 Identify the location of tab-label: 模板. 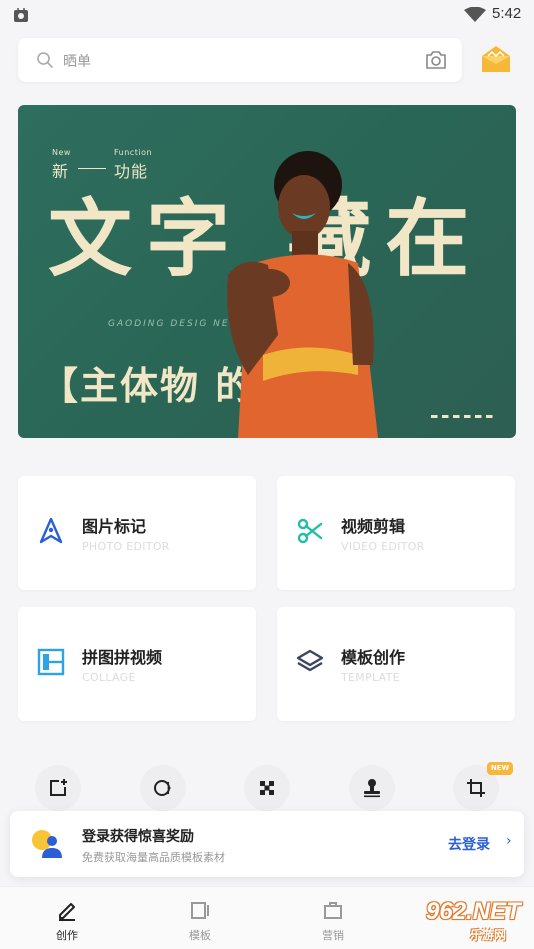
(200, 935).